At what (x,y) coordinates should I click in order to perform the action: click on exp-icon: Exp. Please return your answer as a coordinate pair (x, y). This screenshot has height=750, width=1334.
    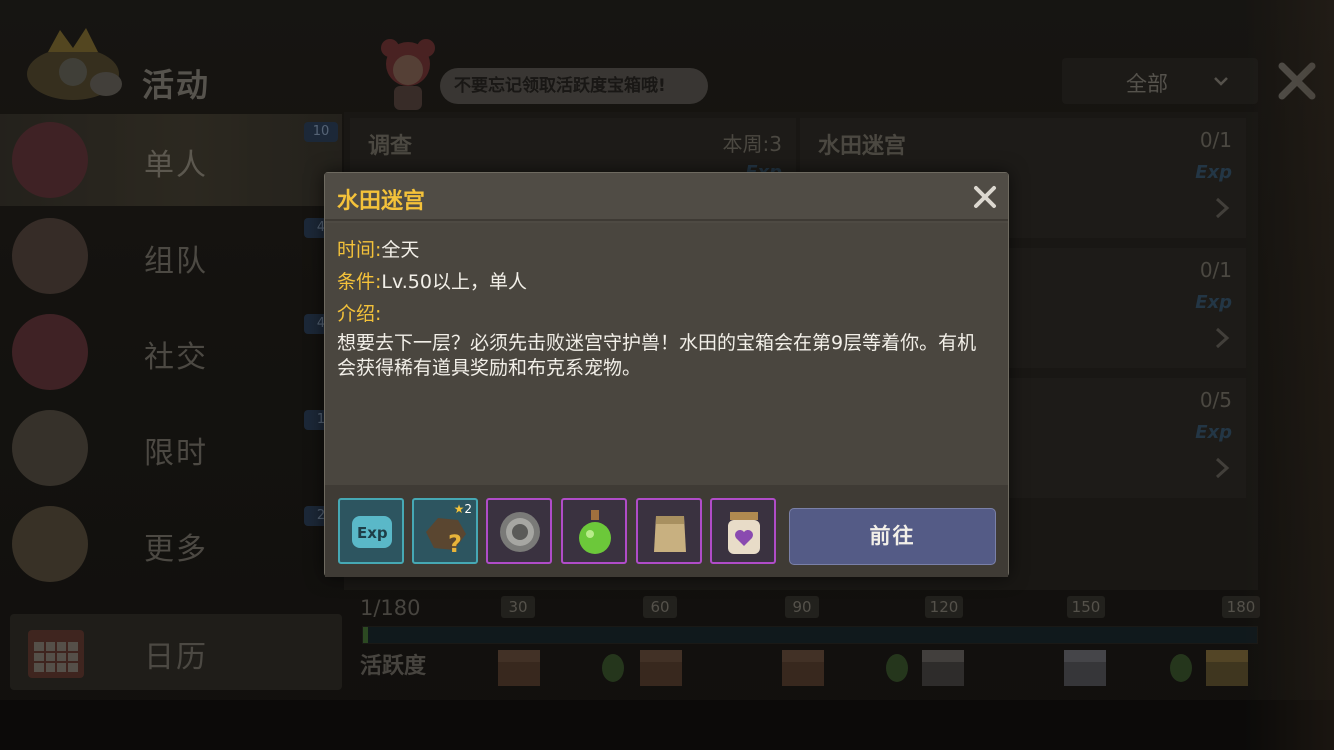
    Looking at the image, I should click on (372, 532).